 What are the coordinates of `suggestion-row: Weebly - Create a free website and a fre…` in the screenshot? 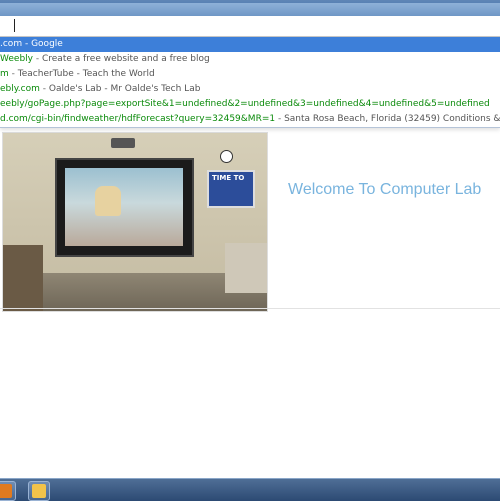 It's located at (250, 59).